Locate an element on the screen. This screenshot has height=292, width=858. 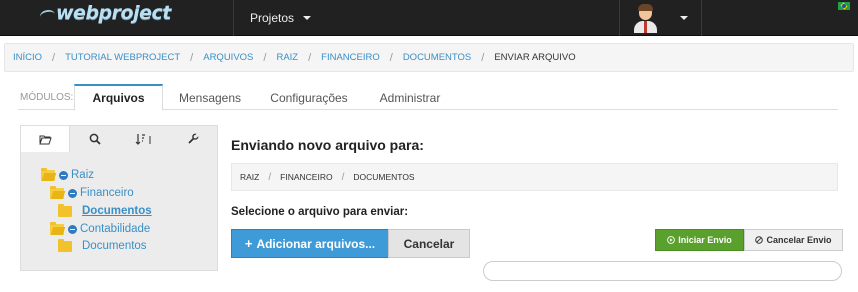
cancel-upload-label: Cancelar Envio is located at coordinates (799, 240).